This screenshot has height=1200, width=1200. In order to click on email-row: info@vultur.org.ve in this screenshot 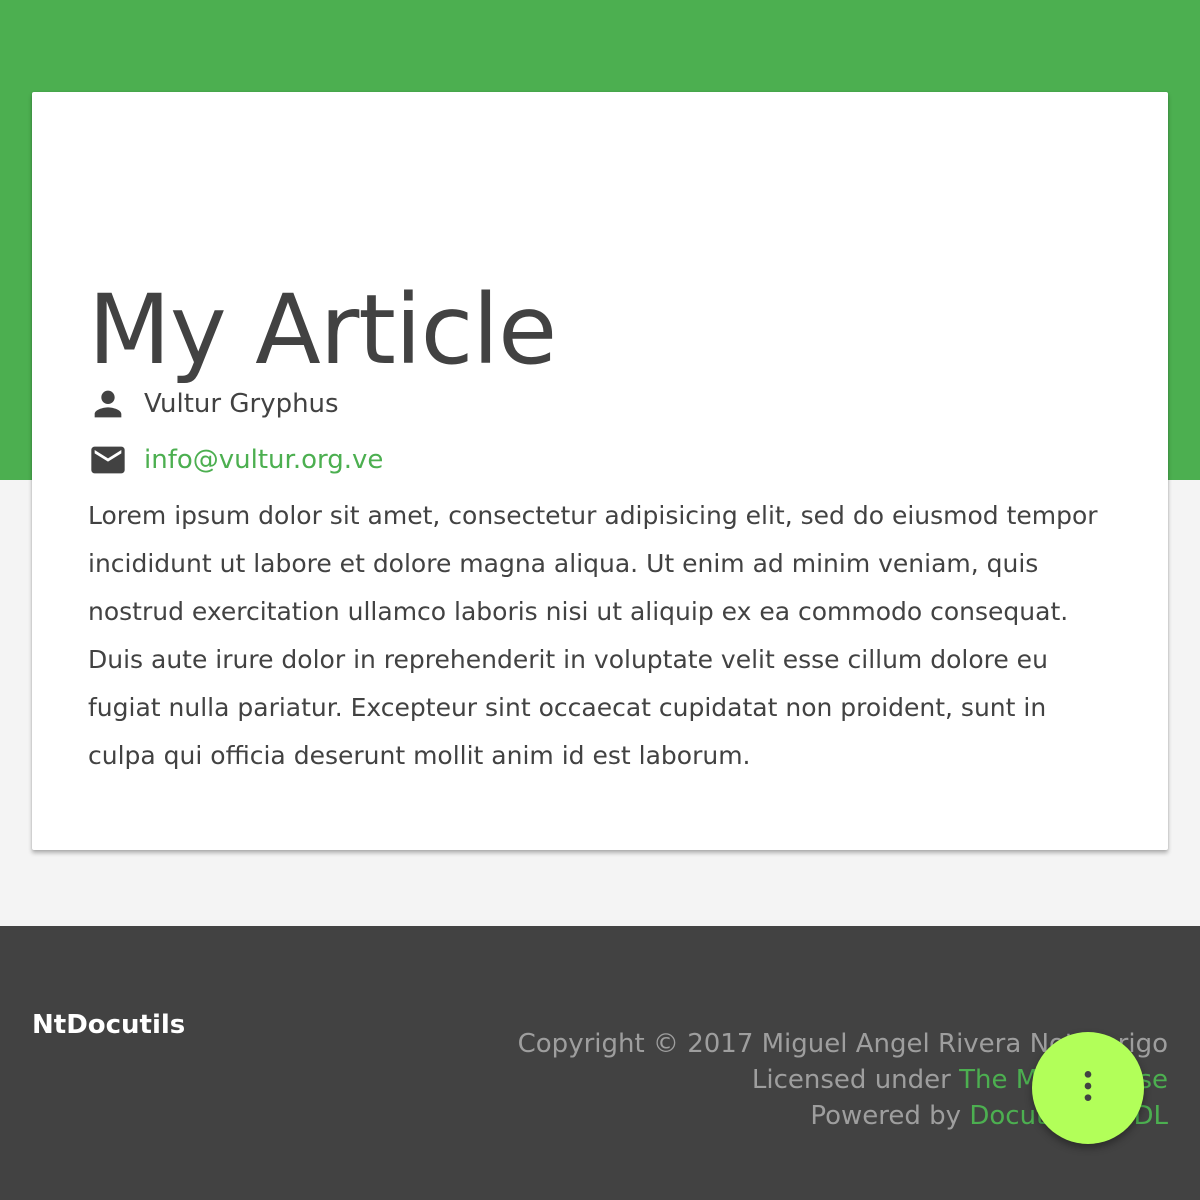, I will do `click(235, 460)`.